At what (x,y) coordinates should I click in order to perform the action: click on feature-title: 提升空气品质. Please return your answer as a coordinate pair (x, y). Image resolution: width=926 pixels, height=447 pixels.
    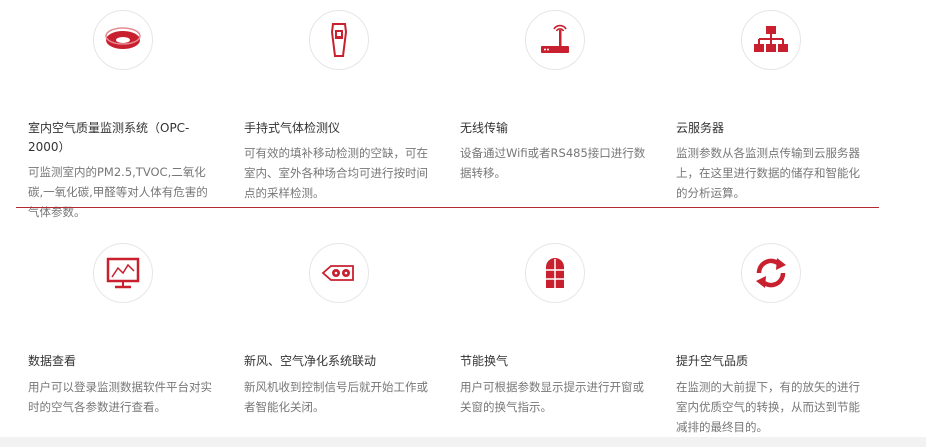
    Looking at the image, I should click on (712, 361).